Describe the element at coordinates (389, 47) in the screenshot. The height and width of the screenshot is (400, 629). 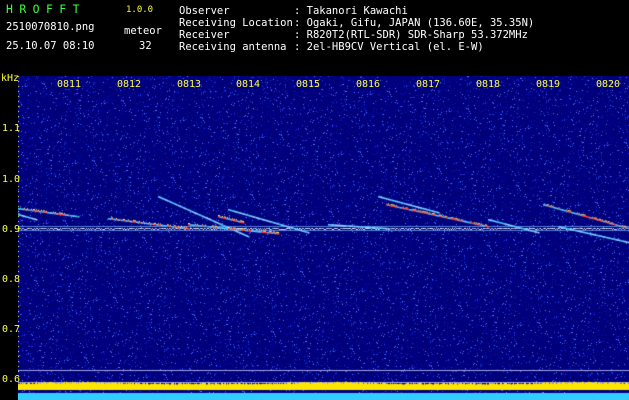
I see `antenna-value: : 2el-HB9CV Vertical (el. E-W)` at that location.